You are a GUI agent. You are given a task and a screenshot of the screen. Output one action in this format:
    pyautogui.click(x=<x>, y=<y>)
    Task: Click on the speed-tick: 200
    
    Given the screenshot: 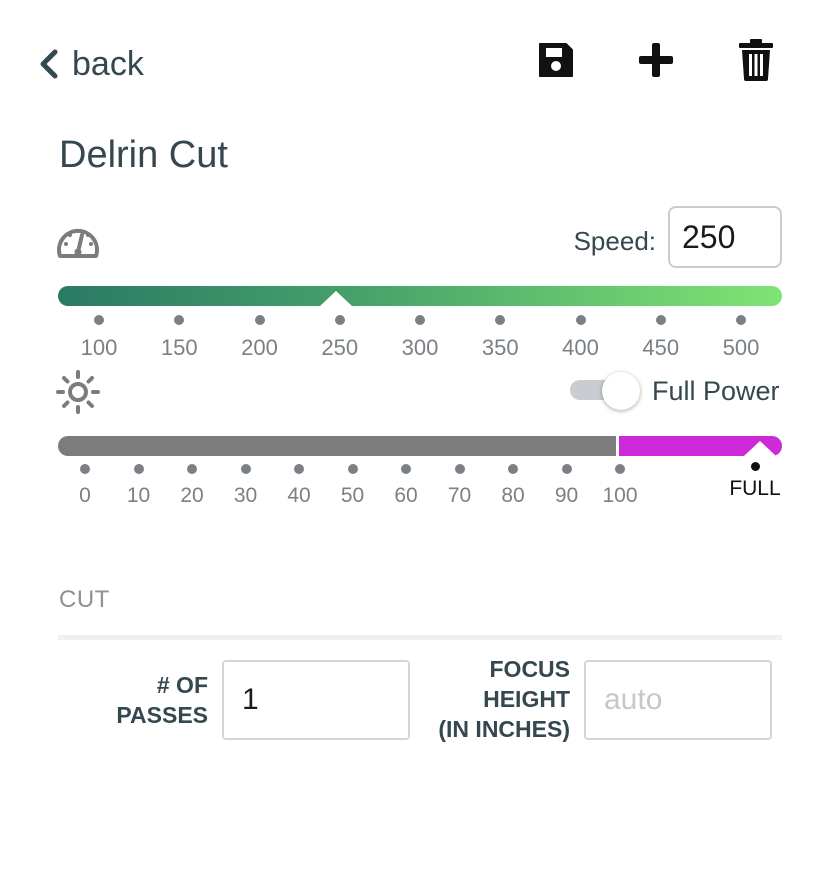 What is the action you would take?
    pyautogui.click(x=260, y=338)
    